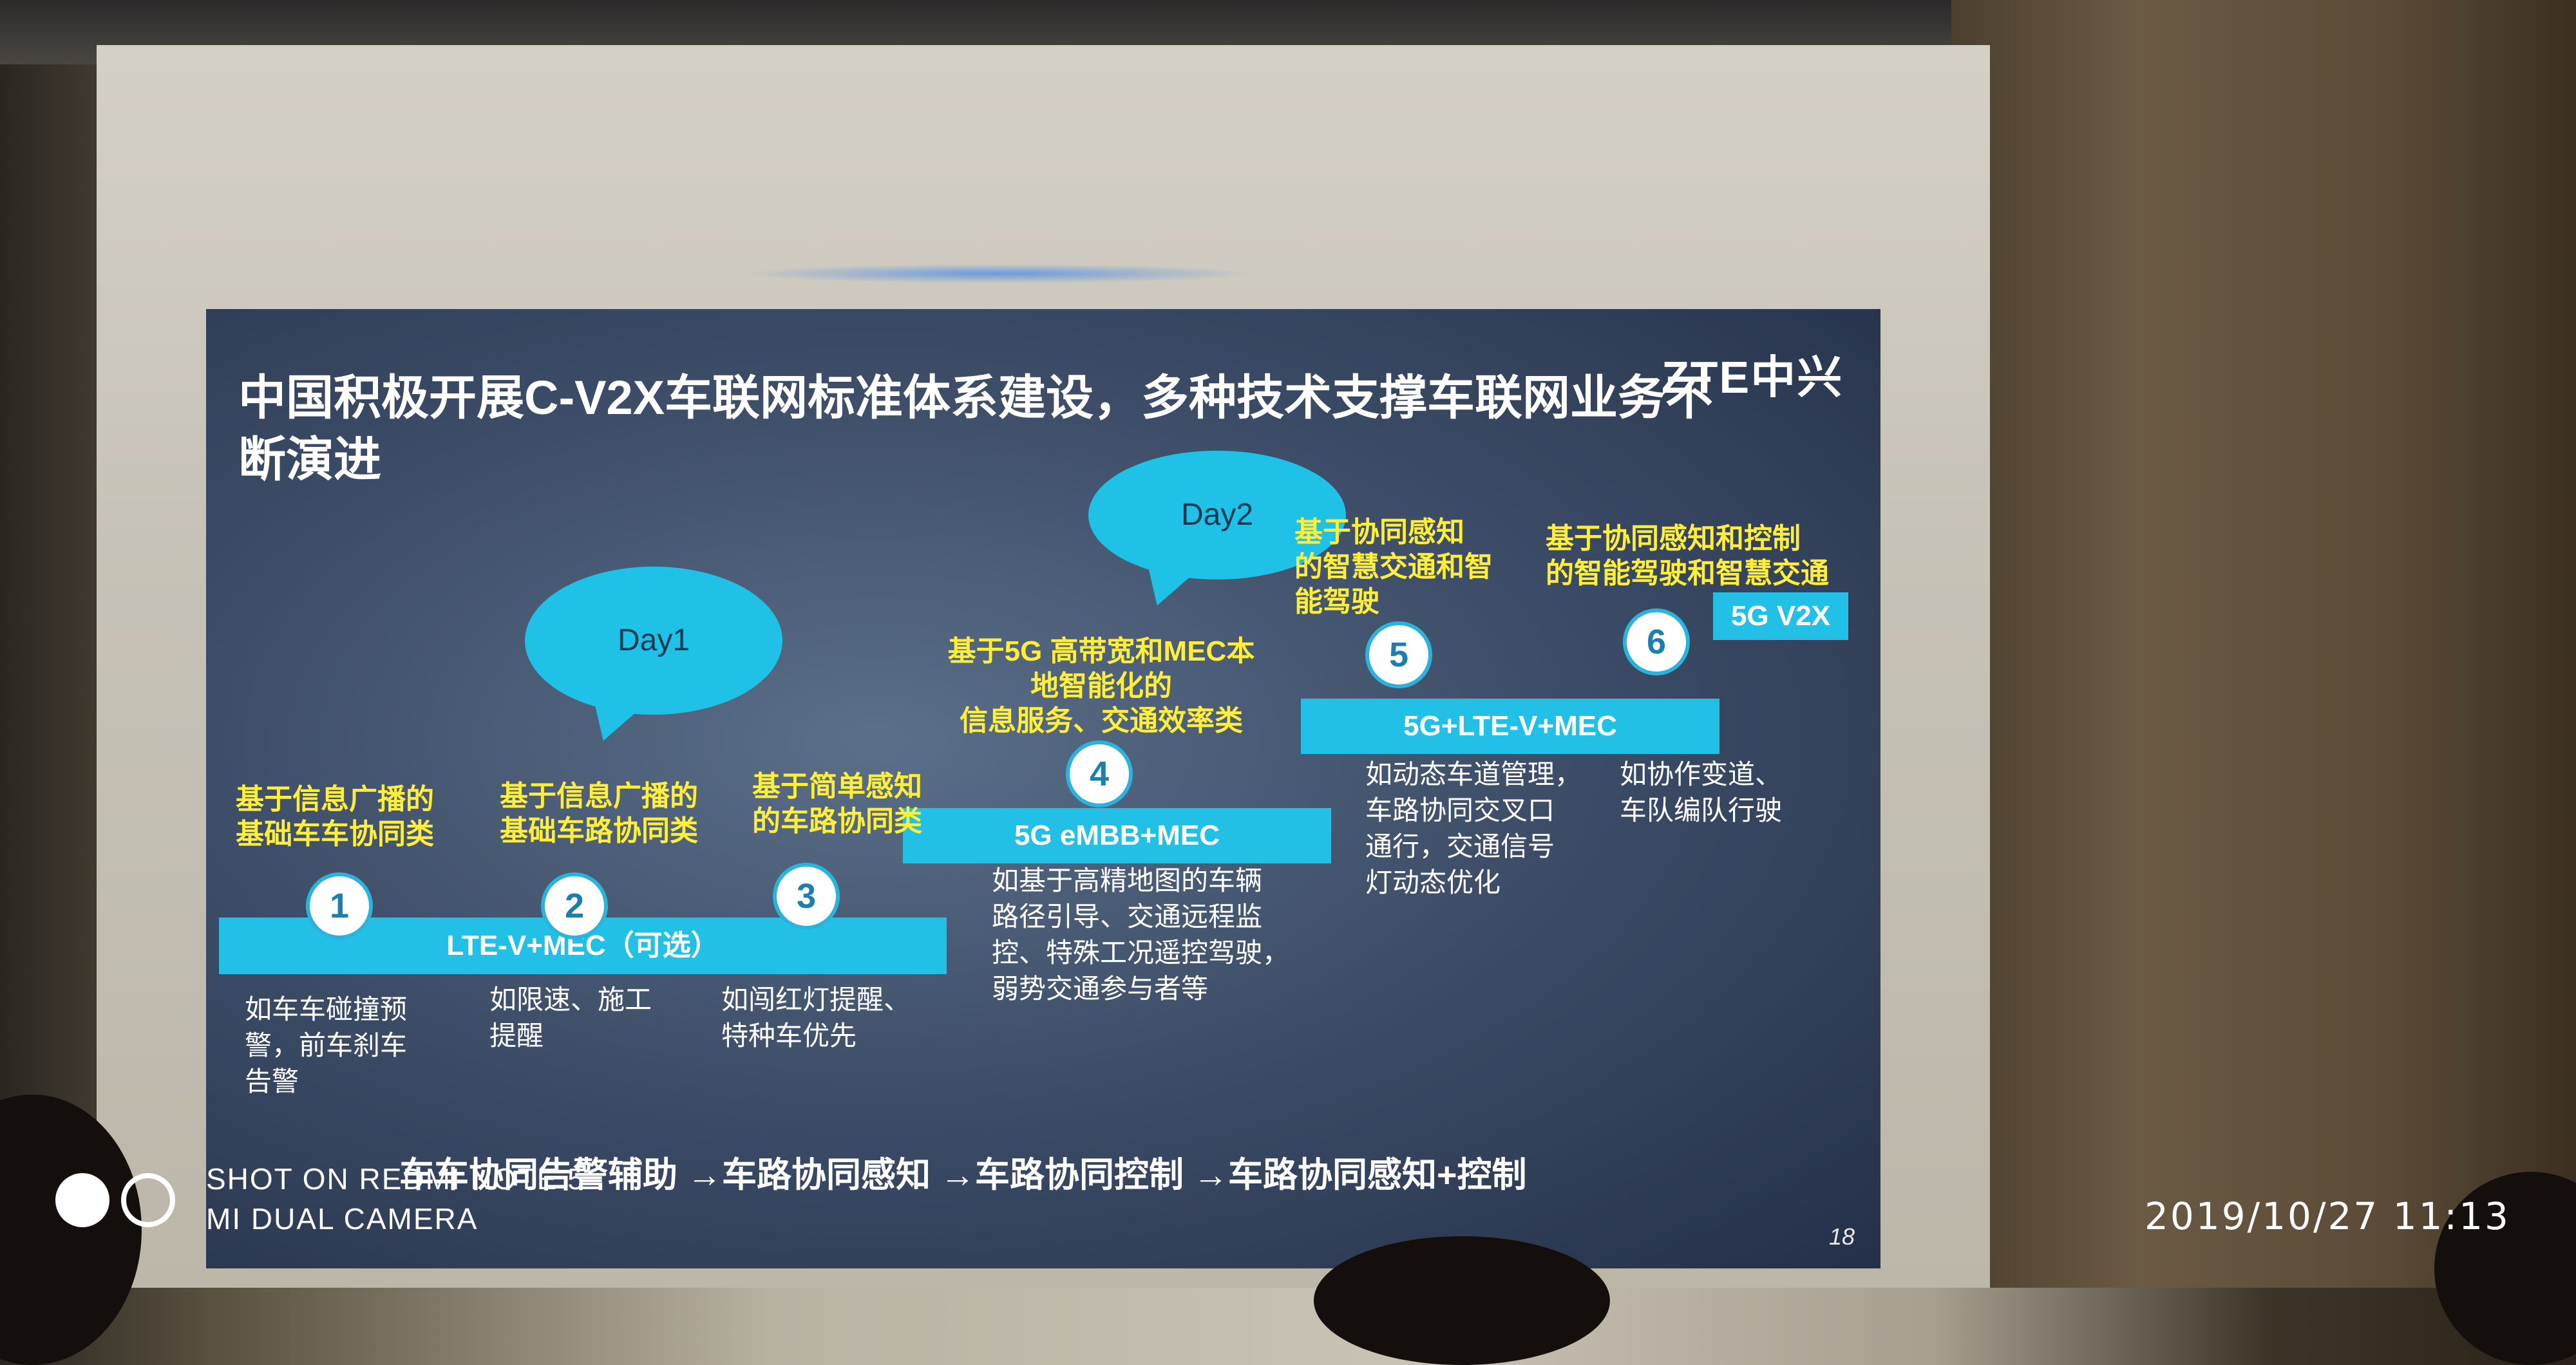  What do you see at coordinates (148, 1200) in the screenshot?
I see `camera-logo-ring` at bounding box center [148, 1200].